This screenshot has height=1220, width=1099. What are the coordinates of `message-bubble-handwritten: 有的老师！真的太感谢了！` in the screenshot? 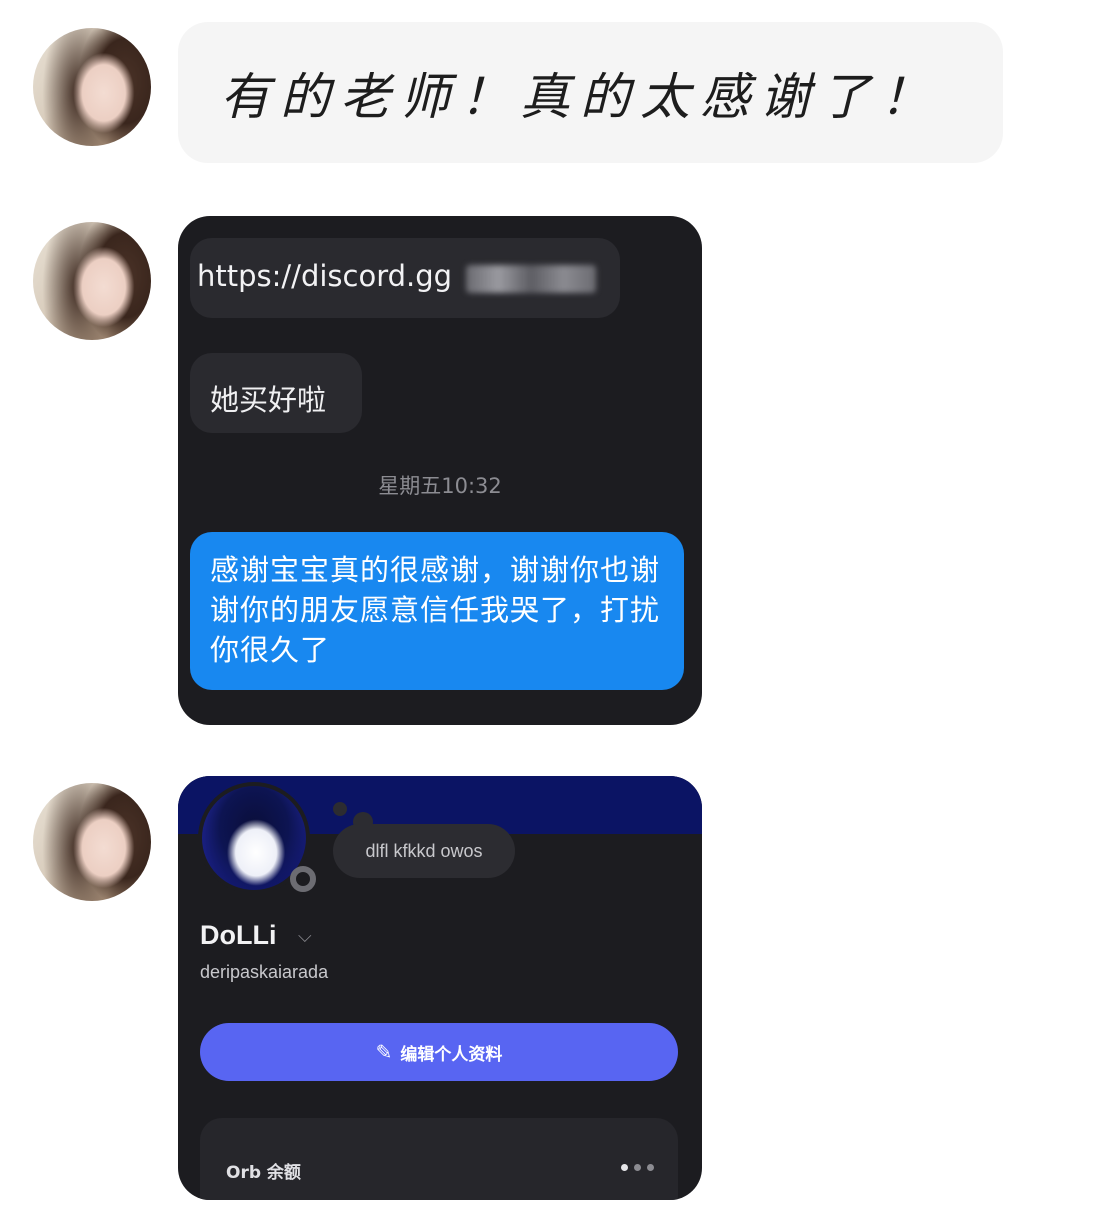 It's located at (590, 92).